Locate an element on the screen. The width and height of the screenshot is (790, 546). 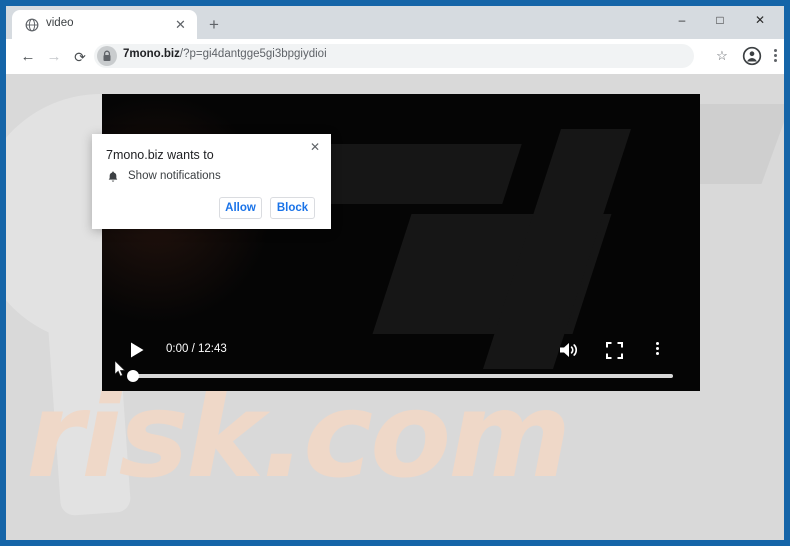
window-maximize-button: □ is located at coordinates (720, 20).